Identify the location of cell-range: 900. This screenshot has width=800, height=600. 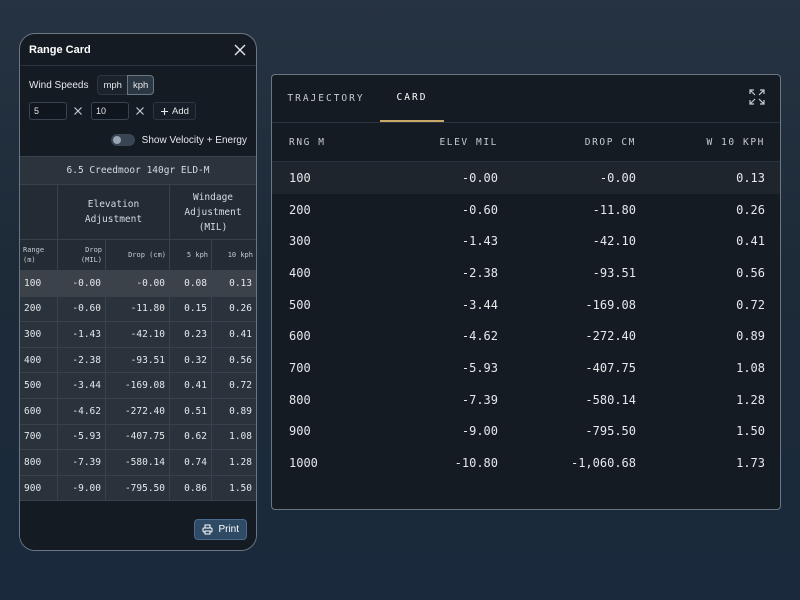
(39, 488).